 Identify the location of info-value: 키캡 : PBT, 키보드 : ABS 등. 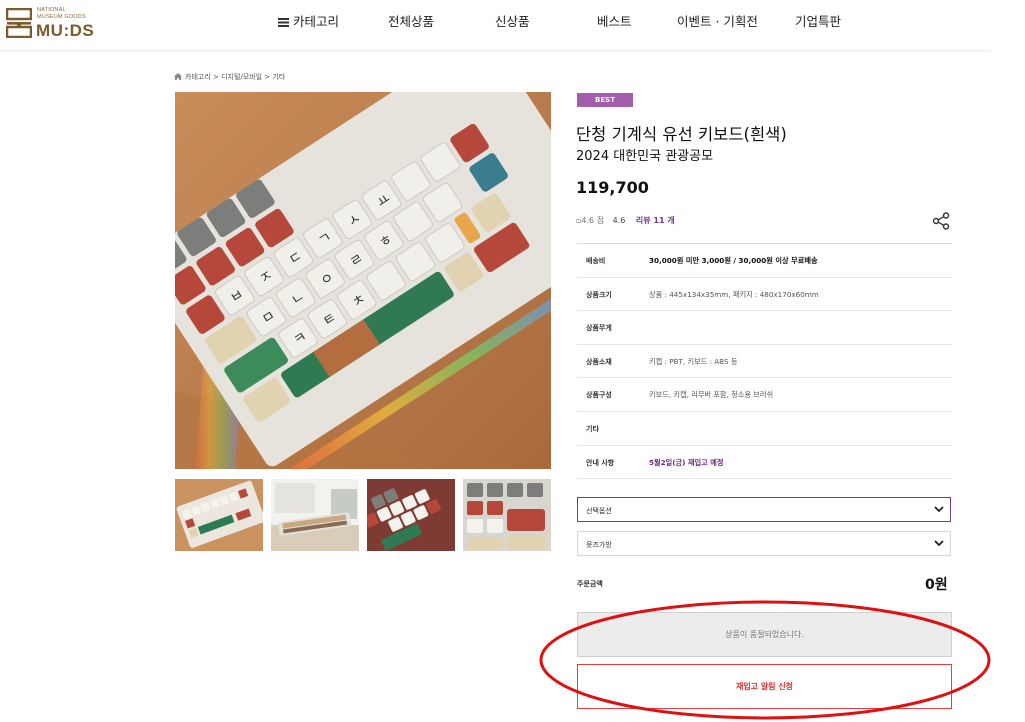
(693, 361).